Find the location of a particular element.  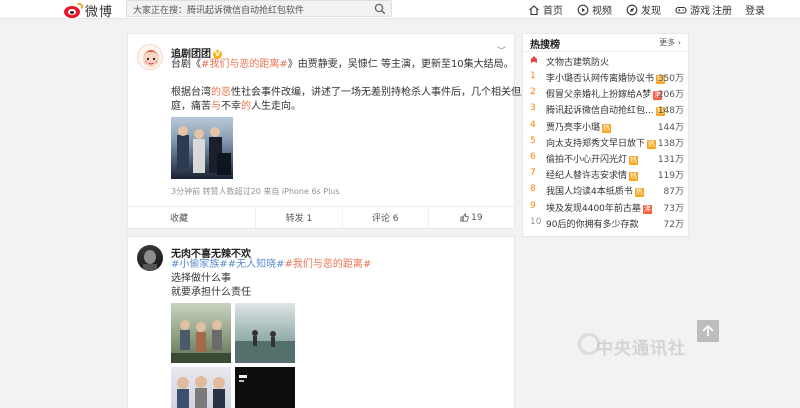

back-to-top-button is located at coordinates (708, 331).